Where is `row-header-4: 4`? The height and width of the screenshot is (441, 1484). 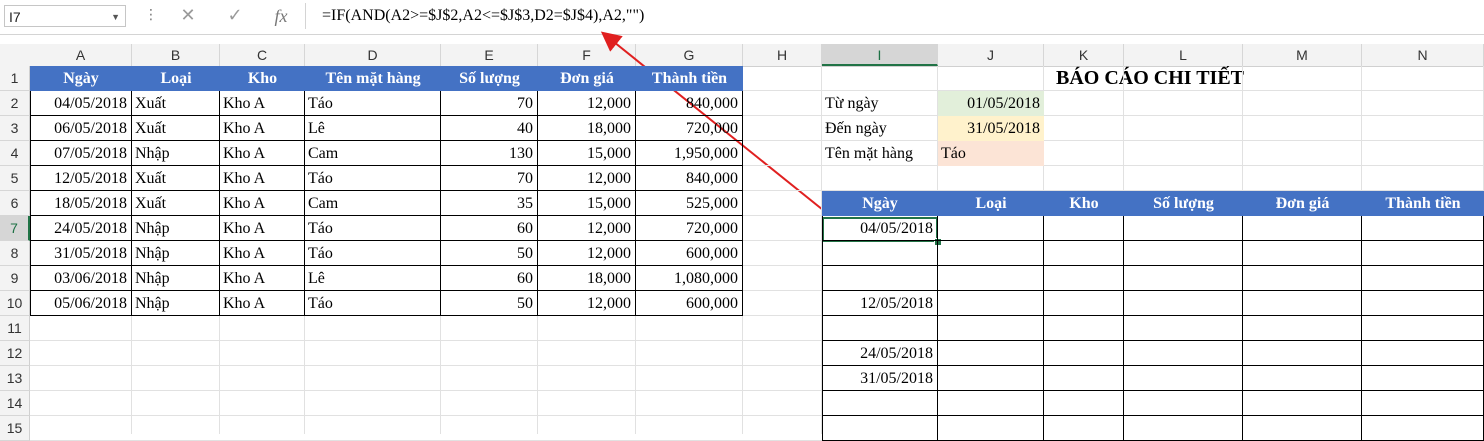
row-header-4: 4 is located at coordinates (15, 153).